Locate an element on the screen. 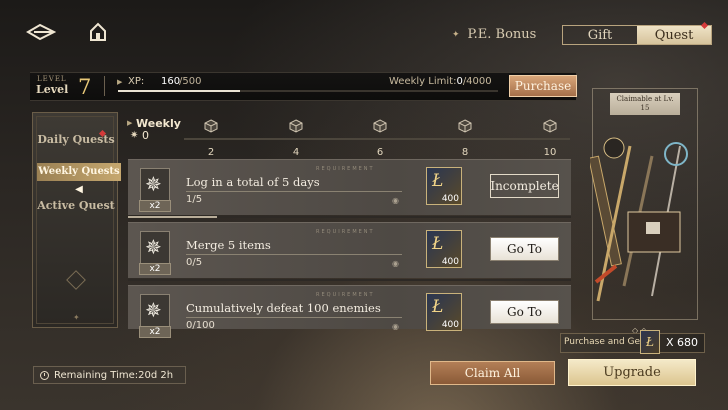 Image resolution: width=728 pixels, height=410 pixels. home-icon is located at coordinates (98, 32).